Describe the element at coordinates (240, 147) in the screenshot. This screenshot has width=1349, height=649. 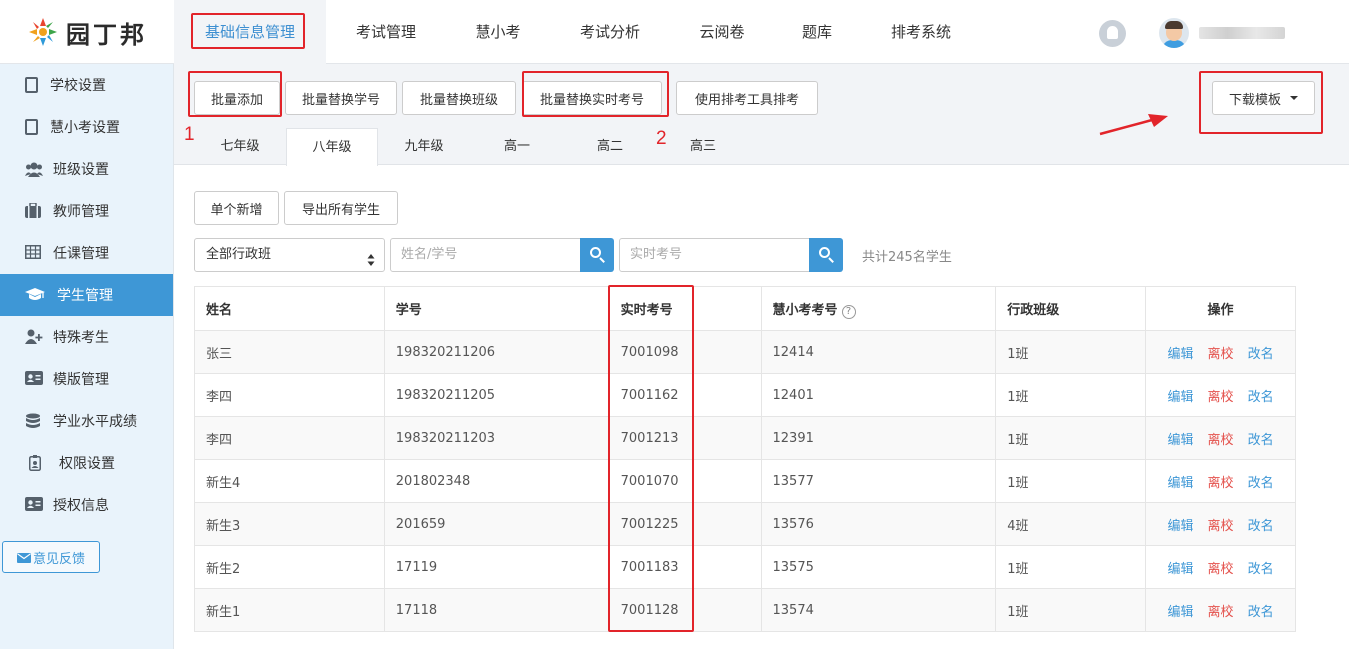
I see `tab-grade-7: 七年级` at that location.